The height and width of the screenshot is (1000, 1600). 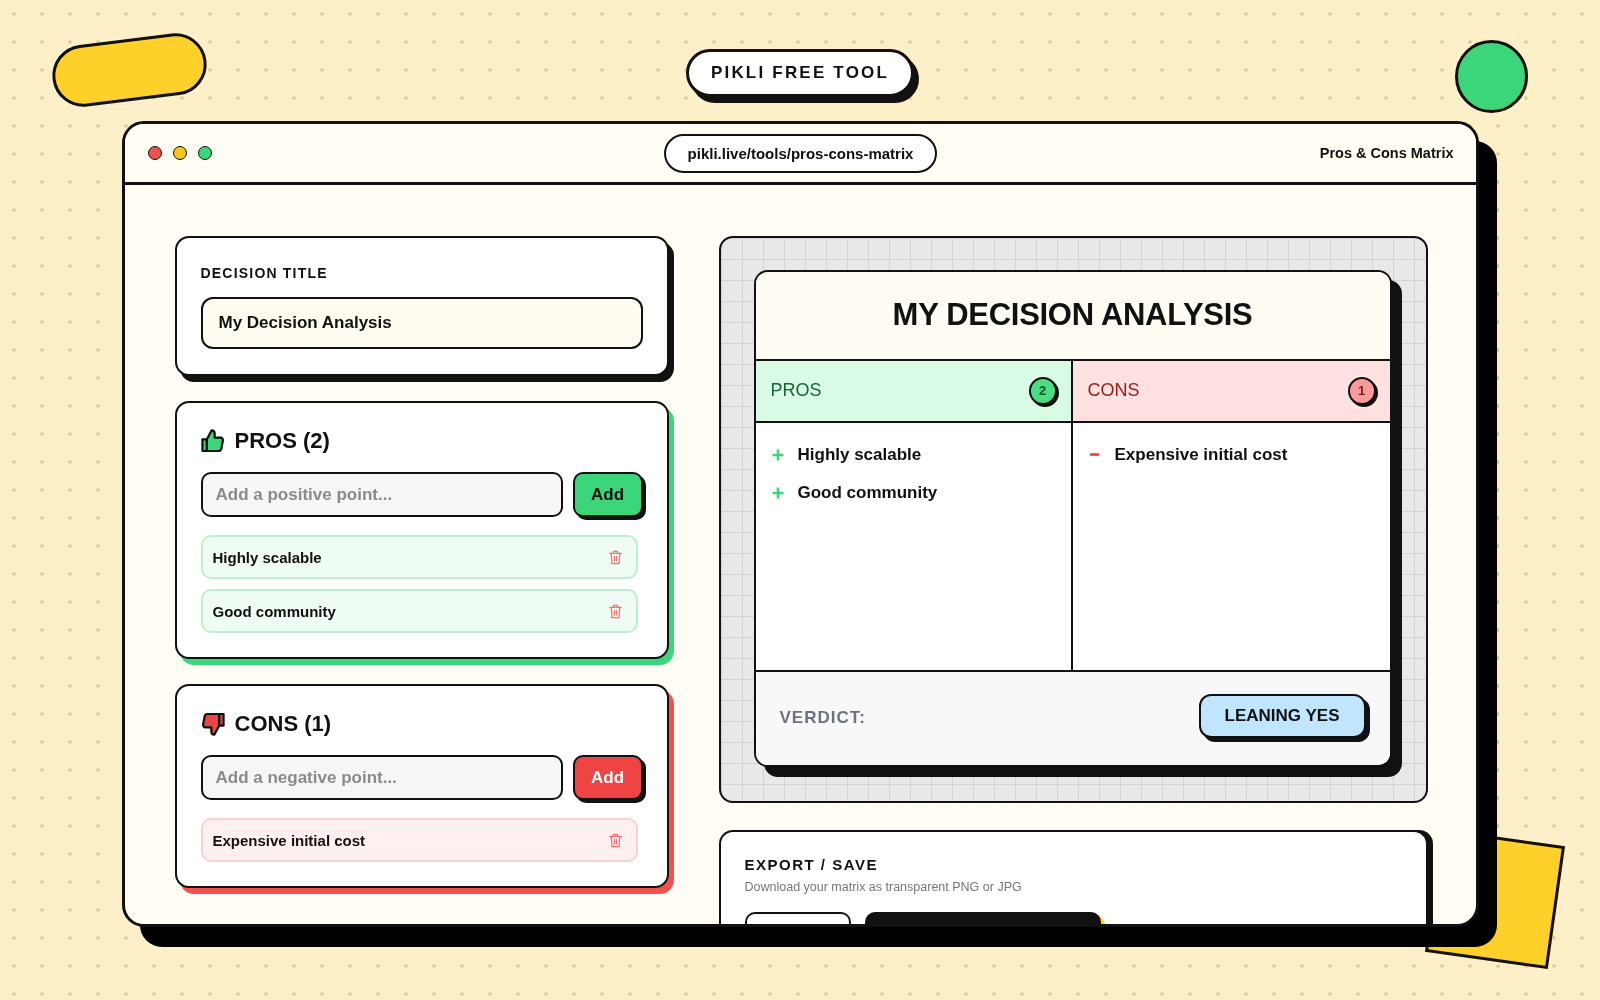 What do you see at coordinates (822, 718) in the screenshot?
I see `verdict-label: VERDICT:` at bounding box center [822, 718].